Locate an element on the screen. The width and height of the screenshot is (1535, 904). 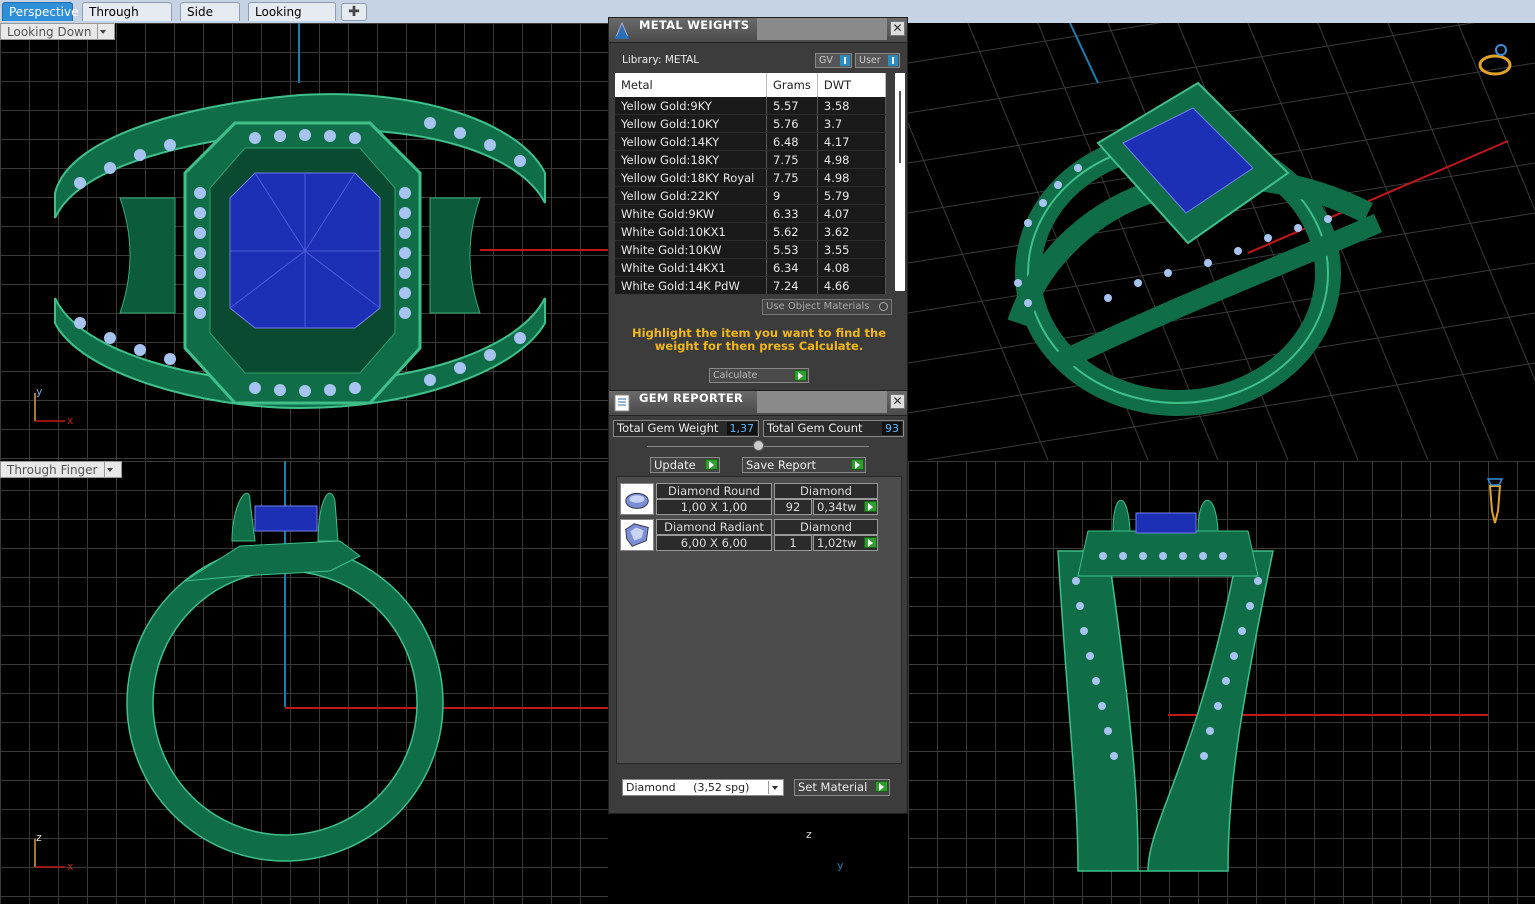
table-row: Yellow Gold:10KY 5.76 3.7 is located at coordinates (751, 123).